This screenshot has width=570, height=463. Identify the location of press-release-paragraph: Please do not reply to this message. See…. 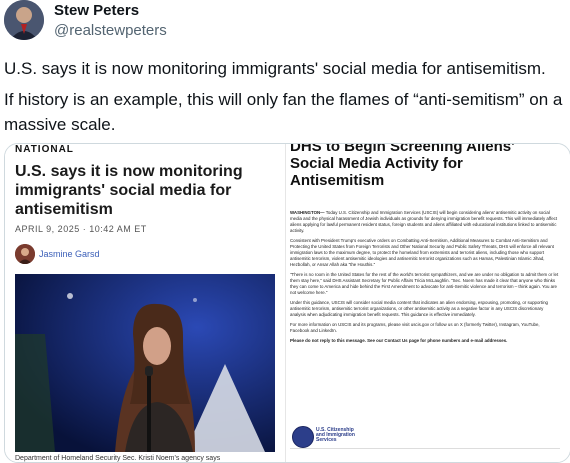
(399, 340).